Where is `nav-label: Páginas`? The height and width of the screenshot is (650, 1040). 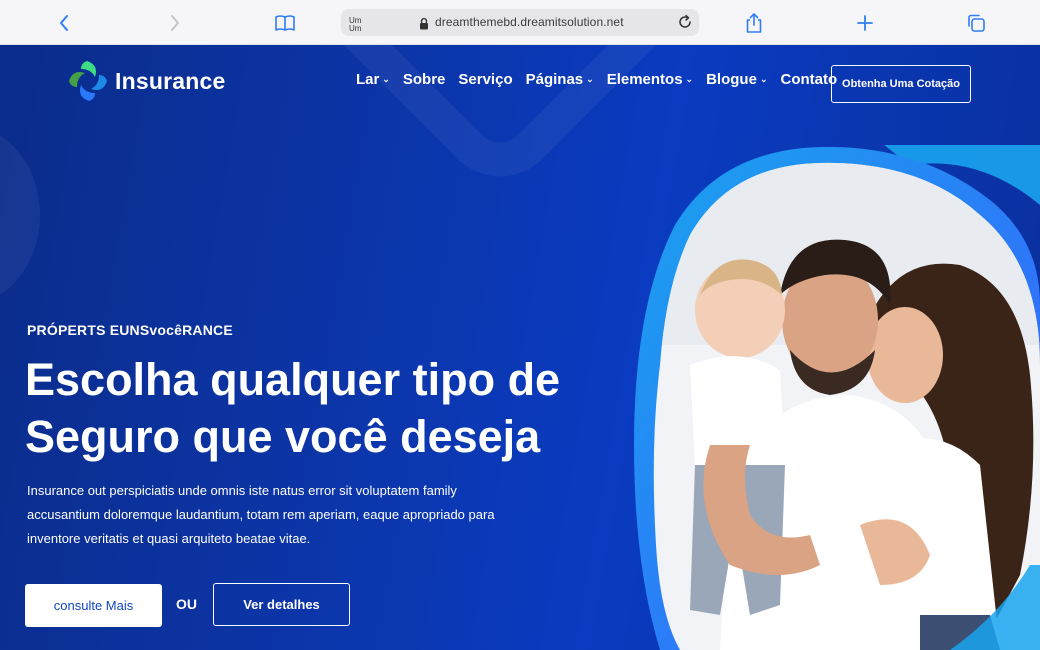
nav-label: Páginas is located at coordinates (554, 79).